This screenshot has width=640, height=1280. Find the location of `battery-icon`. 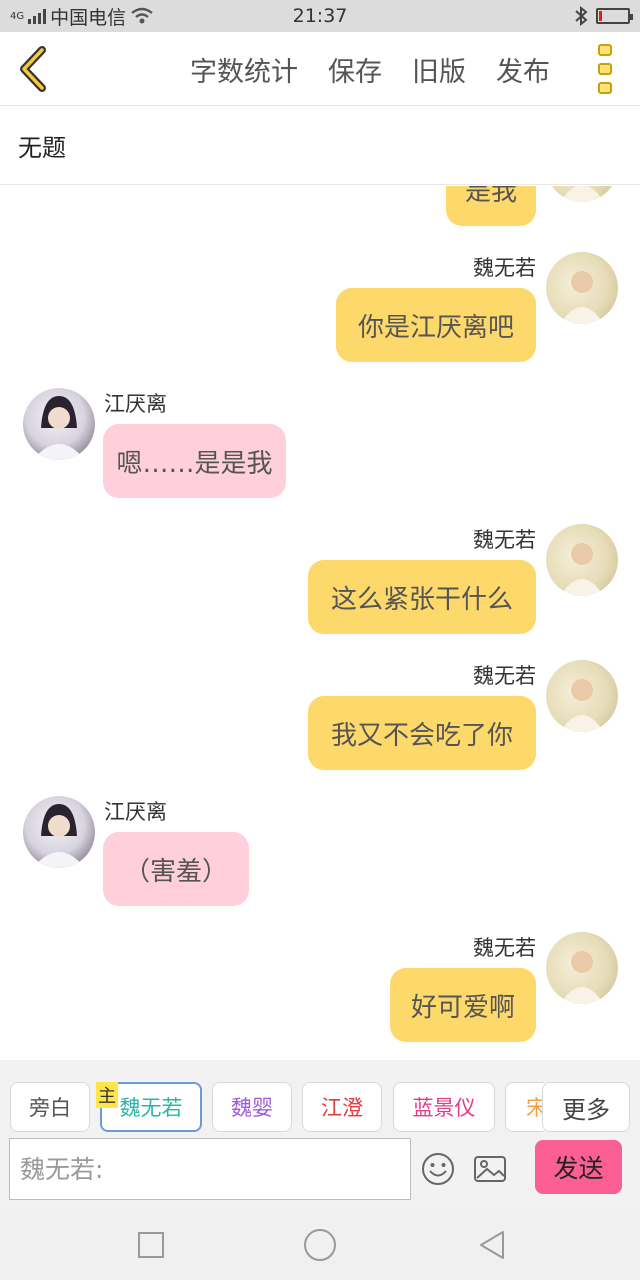

battery-icon is located at coordinates (614, 16).